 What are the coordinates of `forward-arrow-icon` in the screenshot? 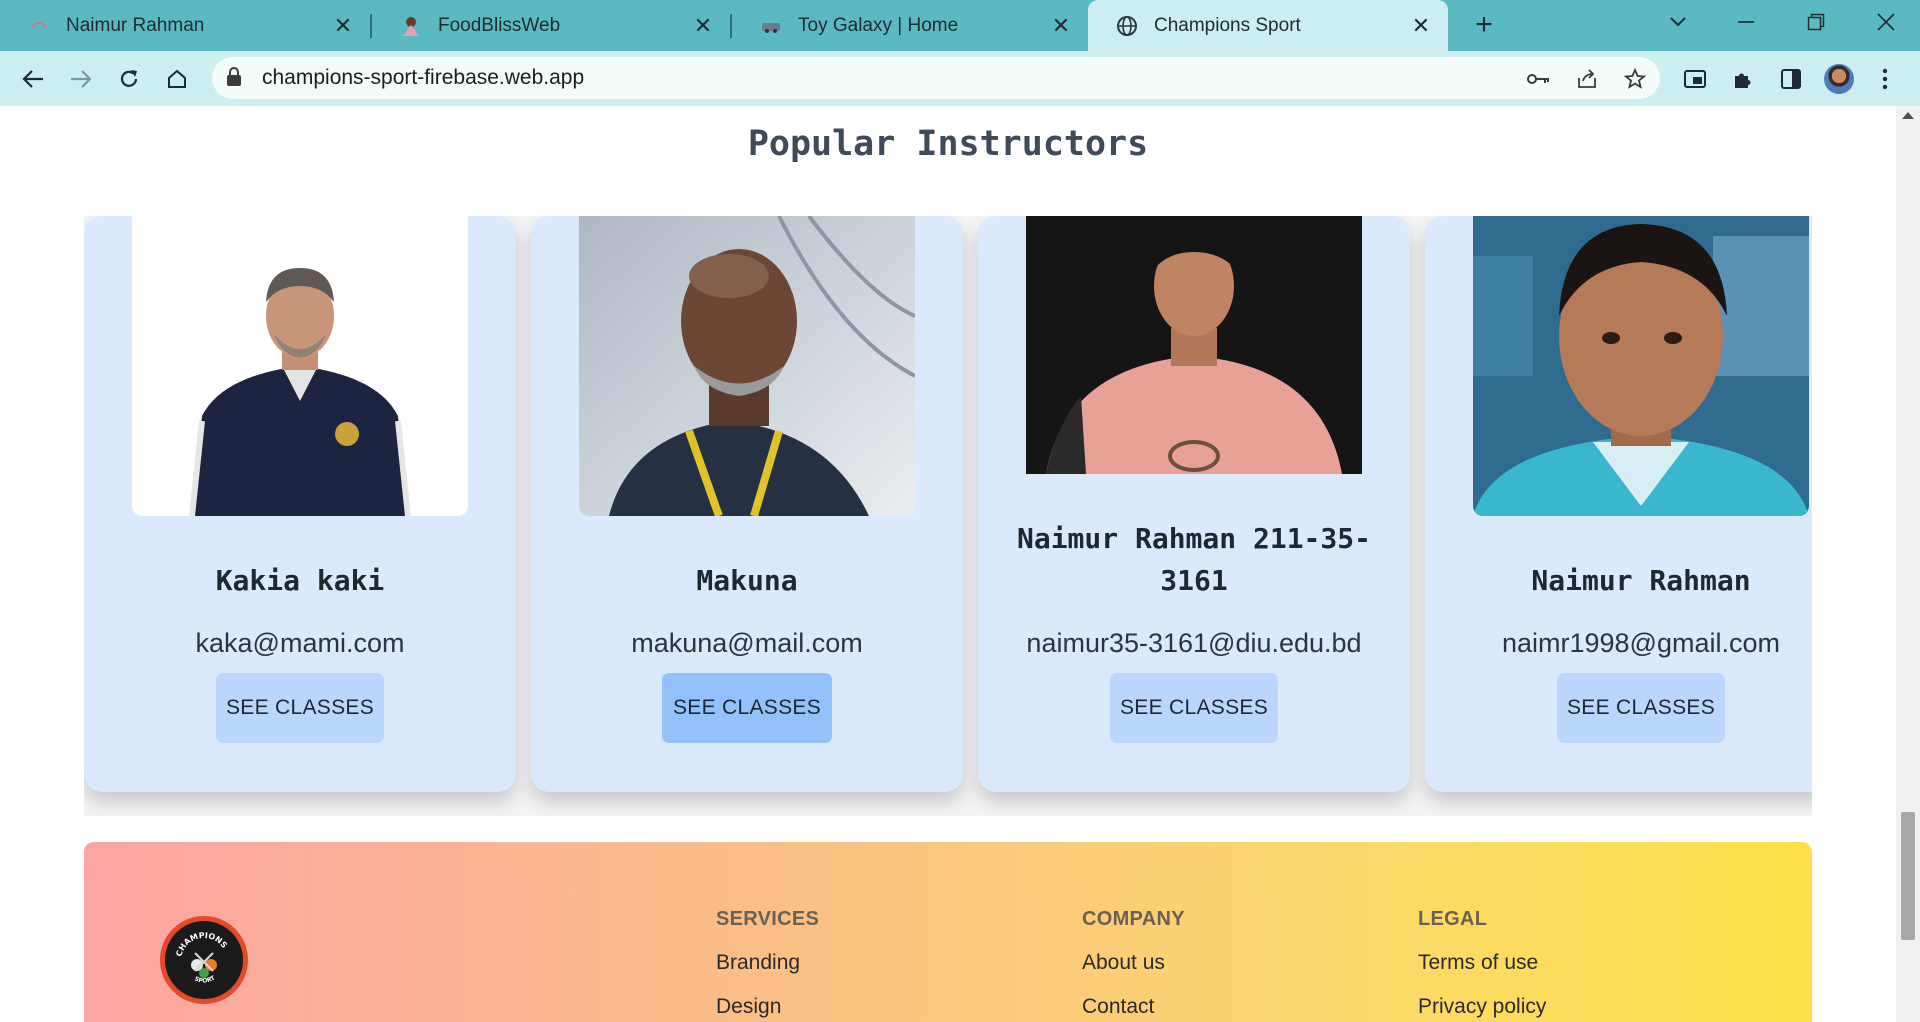 It's located at (81, 79).